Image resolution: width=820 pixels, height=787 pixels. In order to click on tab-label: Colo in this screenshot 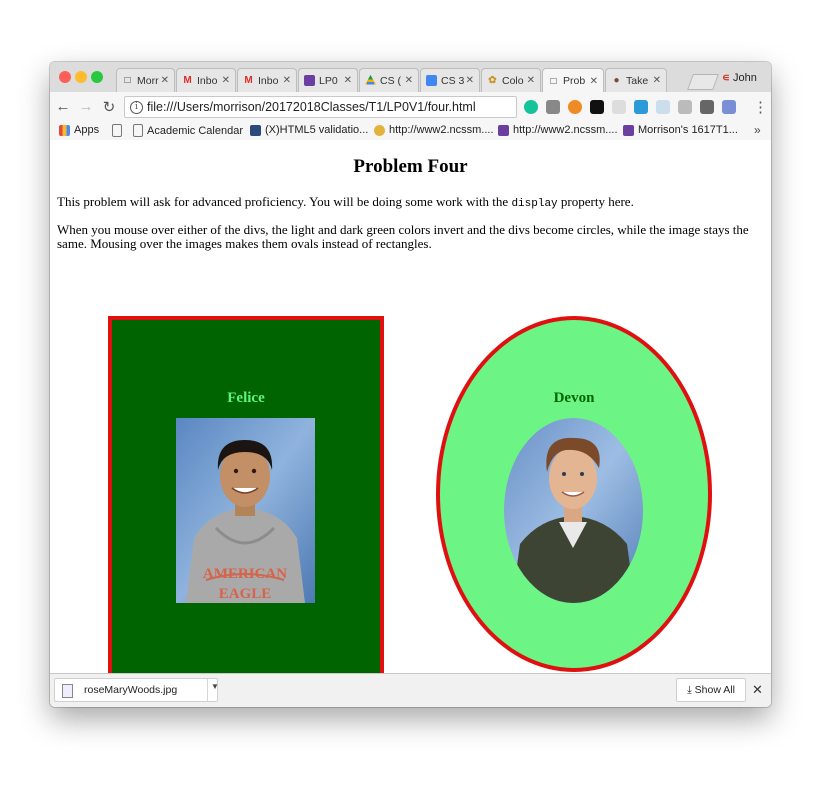, I will do `click(513, 80)`.